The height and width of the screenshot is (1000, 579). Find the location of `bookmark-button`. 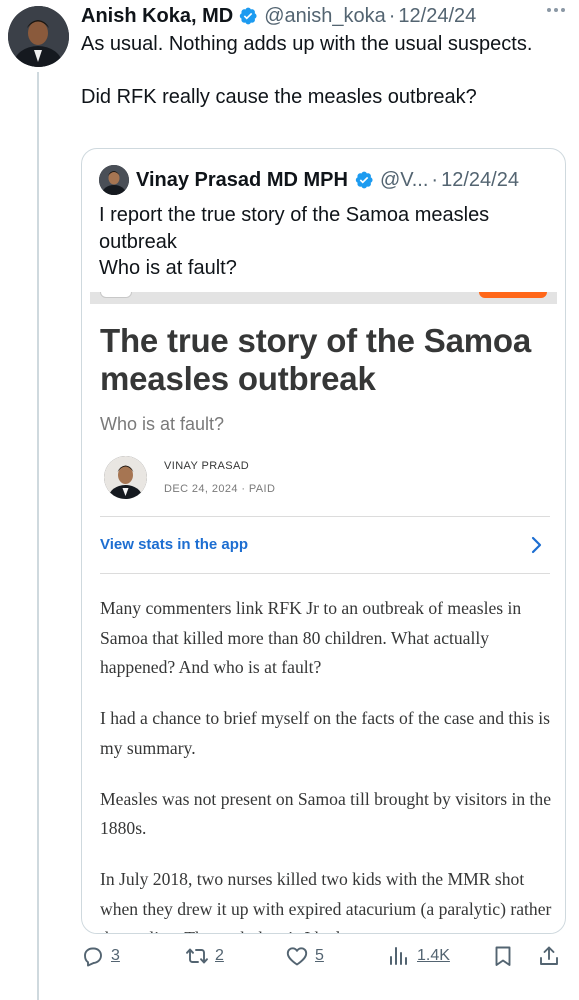

bookmark-button is located at coordinates (503, 956).